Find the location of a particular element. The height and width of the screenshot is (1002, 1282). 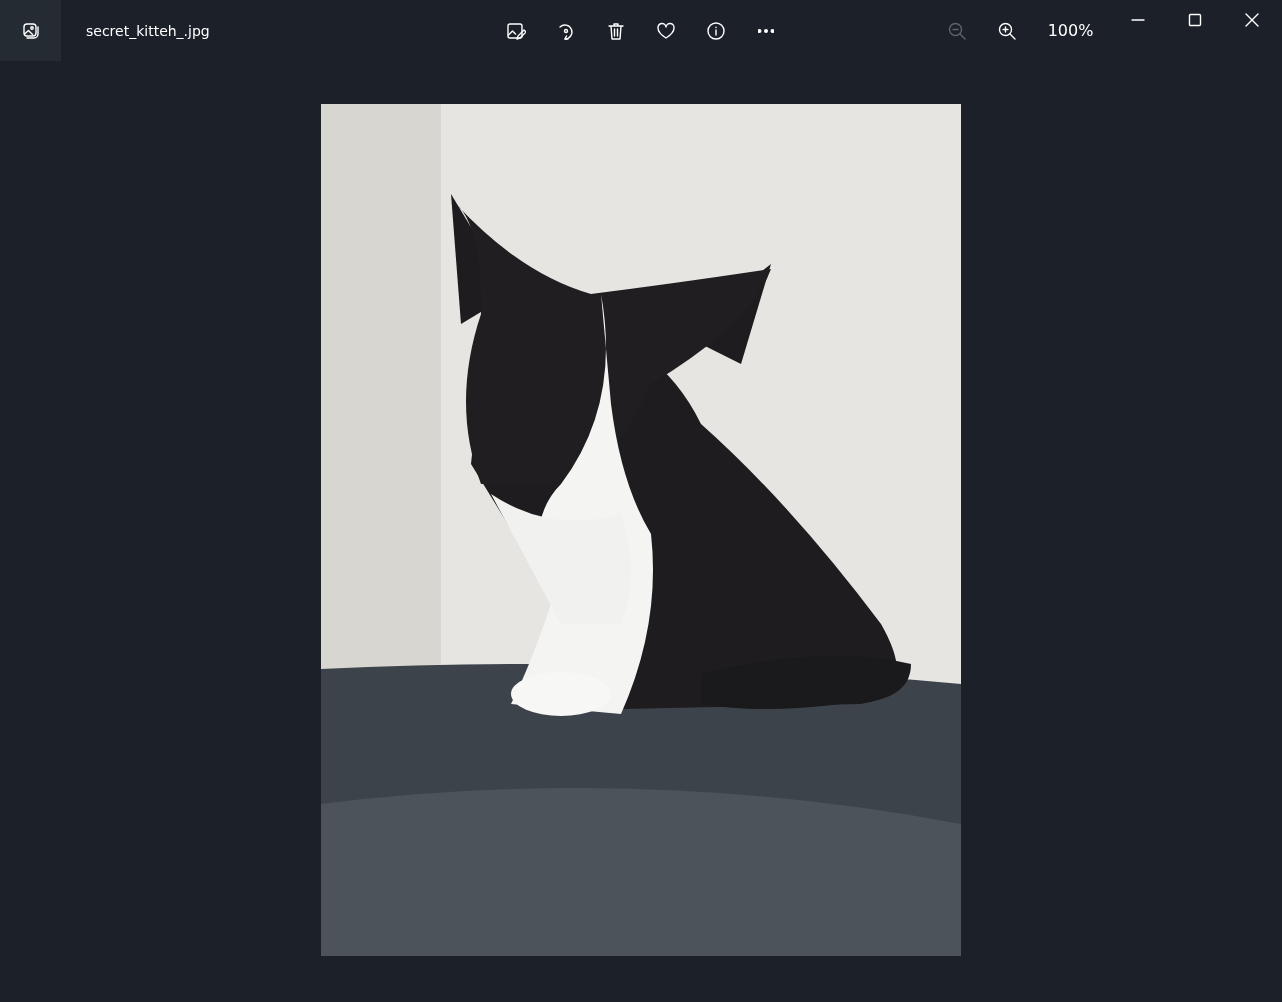

app-icon-button is located at coordinates (30, 30).